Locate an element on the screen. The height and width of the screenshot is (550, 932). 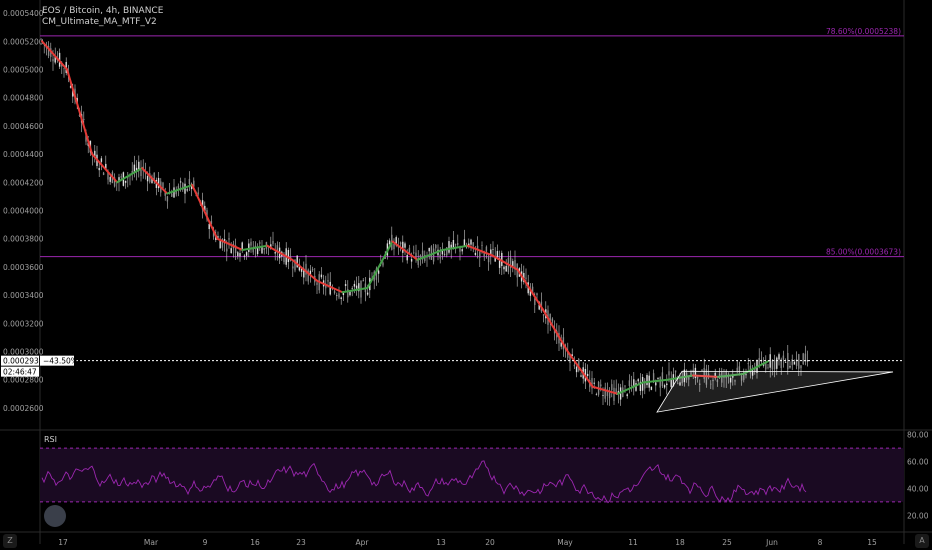
date-tick-label: 23 is located at coordinates (301, 542).